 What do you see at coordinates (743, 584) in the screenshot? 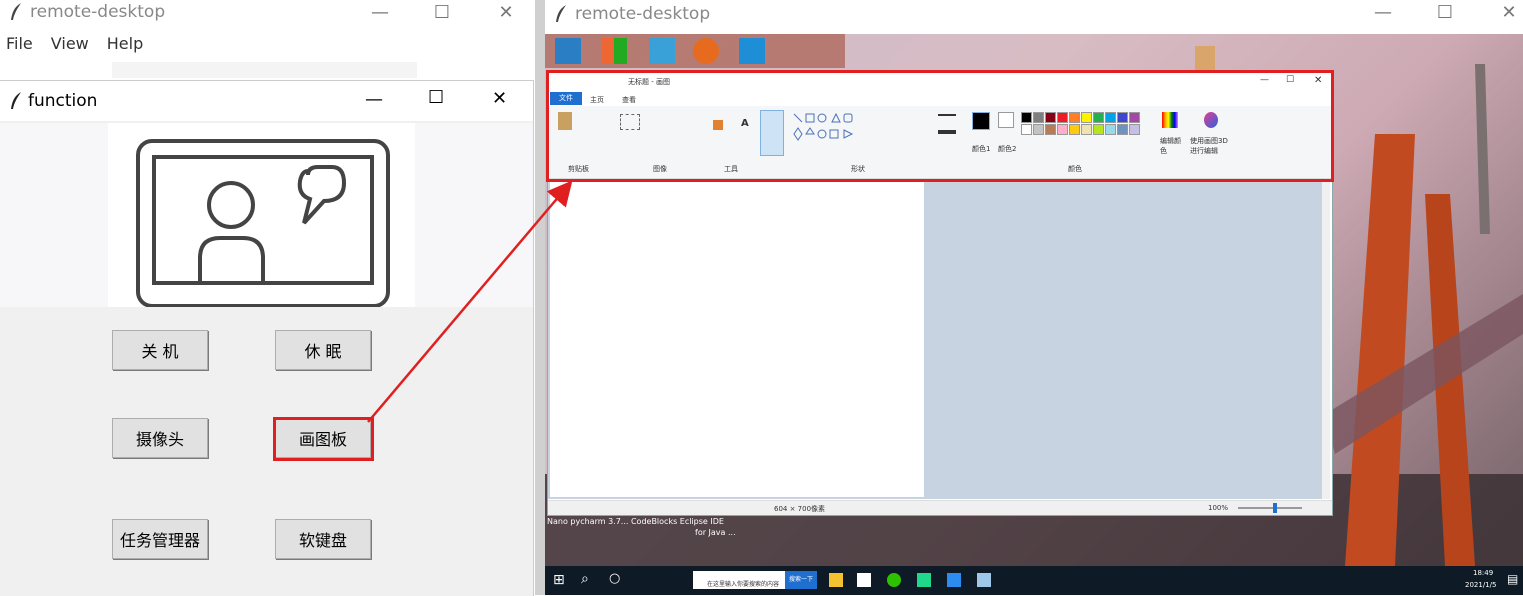
I see `taskbar-search-placeholder: 在这里输入你要搜索的内容` at bounding box center [743, 584].